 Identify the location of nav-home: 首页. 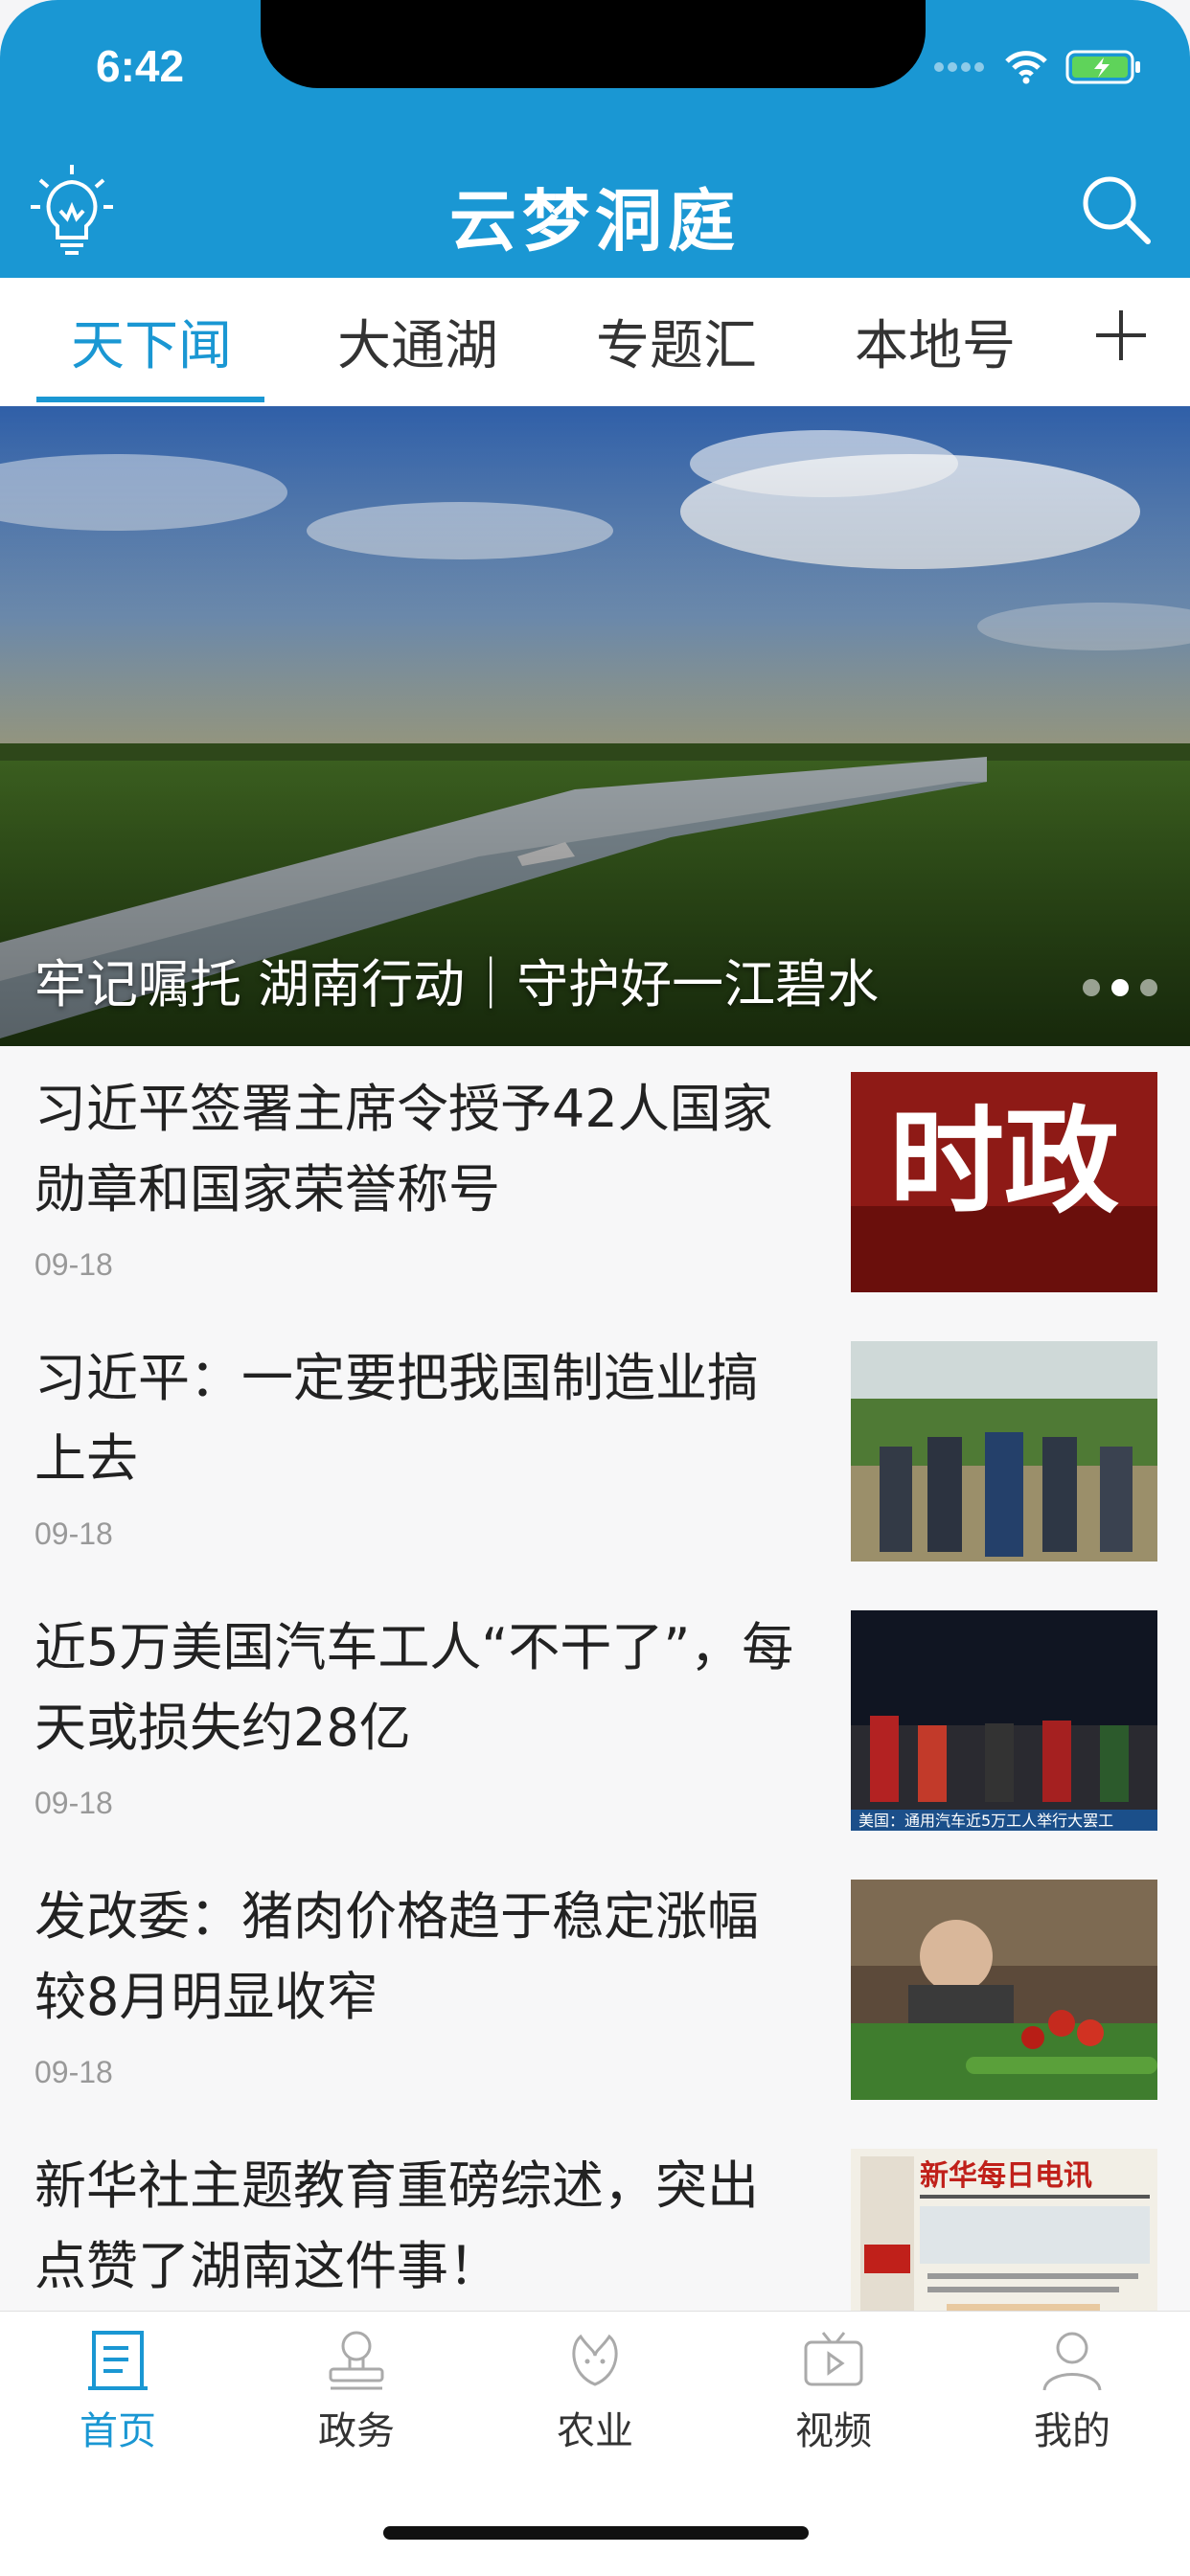
(118, 2391).